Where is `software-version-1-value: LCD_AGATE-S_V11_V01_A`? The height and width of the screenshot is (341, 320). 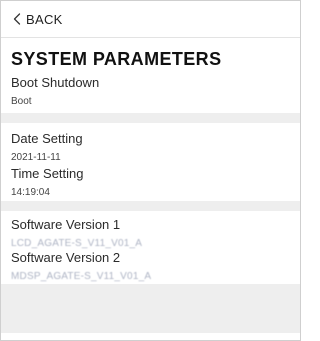 software-version-1-value: LCD_AGATE-S_V11_V01_A is located at coordinates (77, 243).